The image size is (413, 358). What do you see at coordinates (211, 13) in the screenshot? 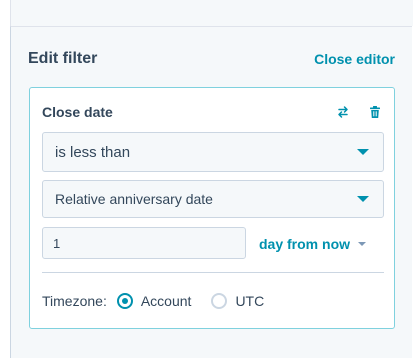
I see `top-strip` at bounding box center [211, 13].